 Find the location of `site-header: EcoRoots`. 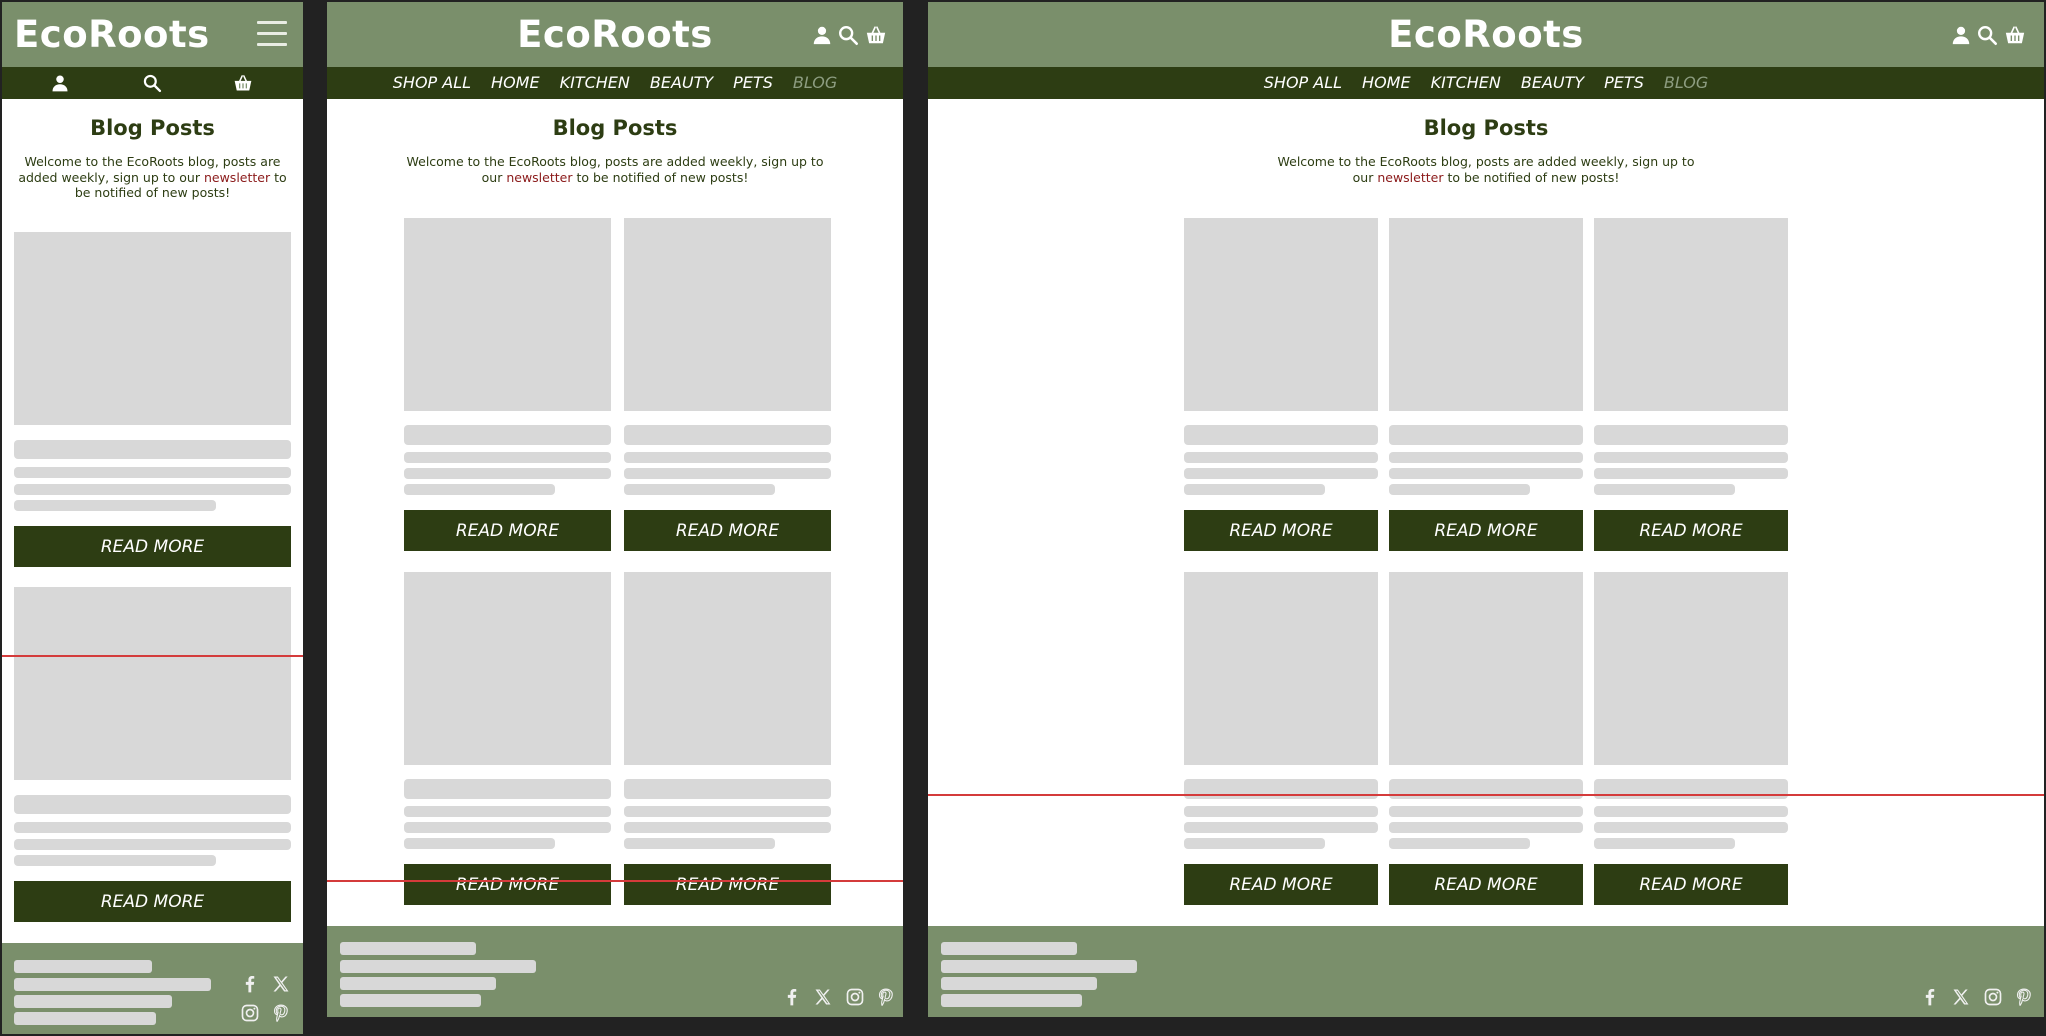

site-header: EcoRoots is located at coordinates (1486, 34).